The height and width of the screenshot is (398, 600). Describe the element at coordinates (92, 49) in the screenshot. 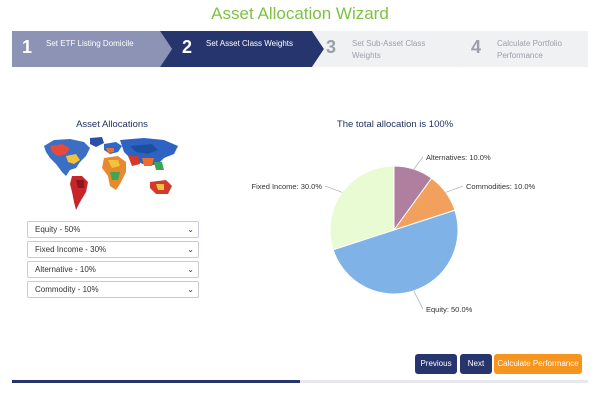

I see `step-1: 1 Set ETF Listing Domicile` at that location.